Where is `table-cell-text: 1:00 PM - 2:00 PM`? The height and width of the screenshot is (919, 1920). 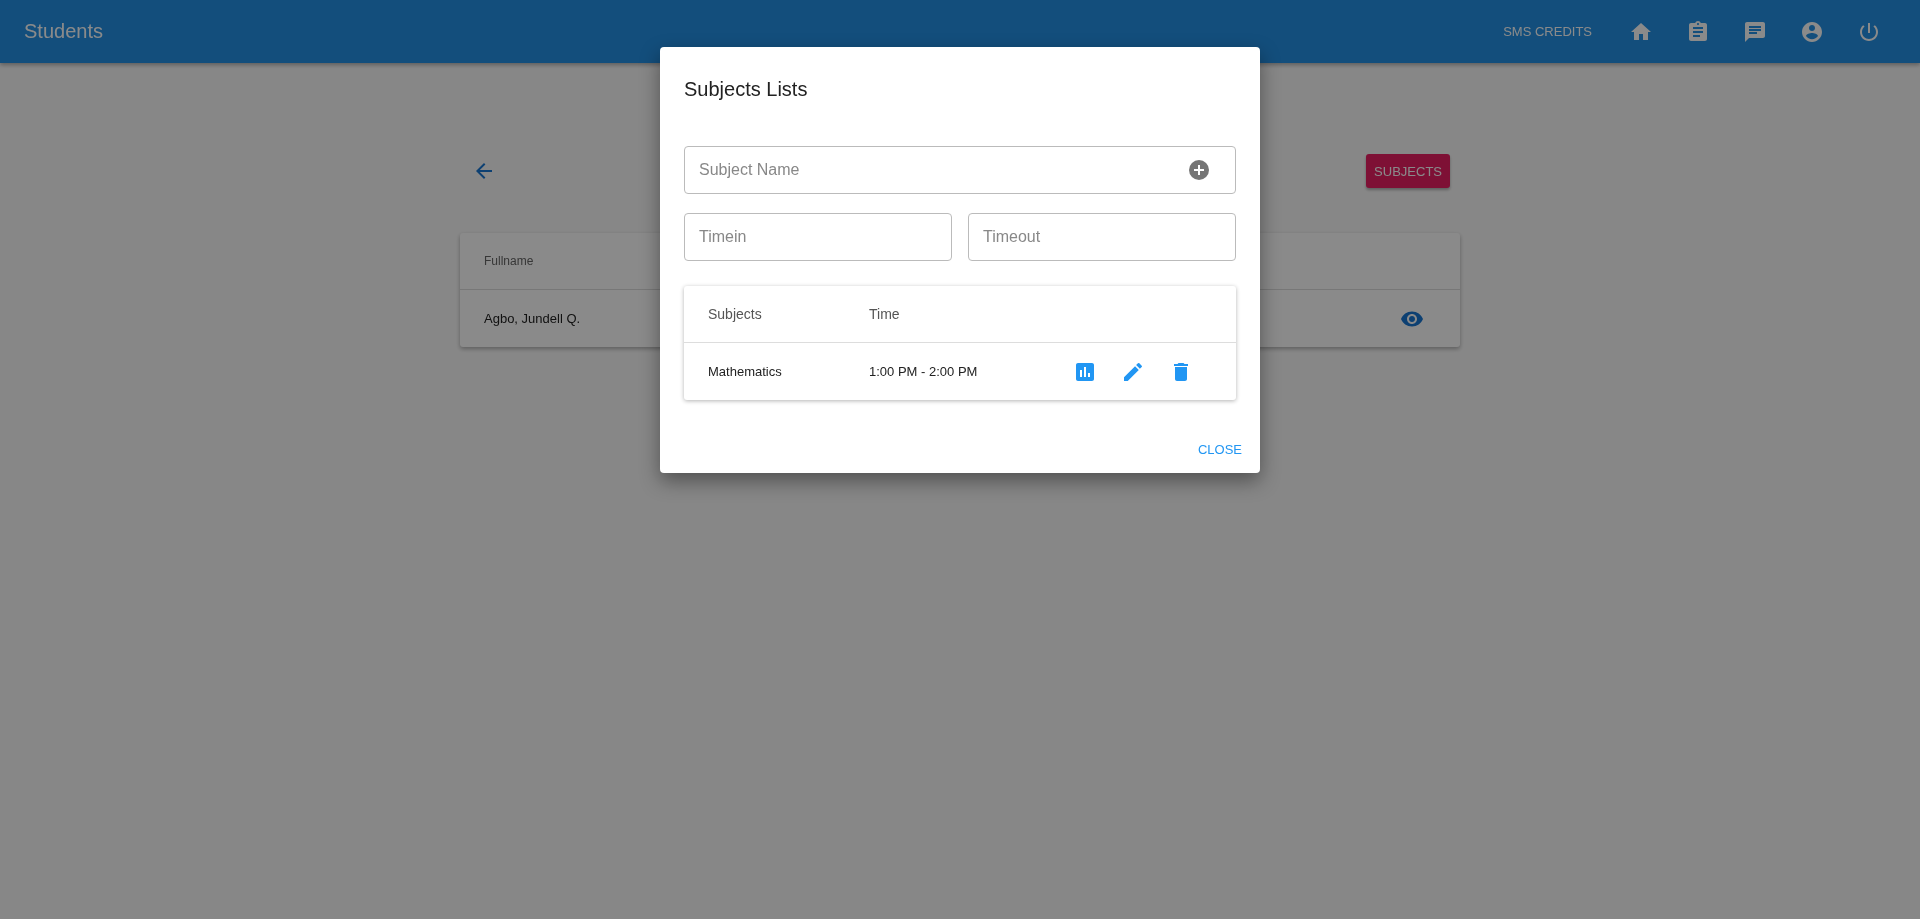 table-cell-text: 1:00 PM - 2:00 PM is located at coordinates (924, 371).